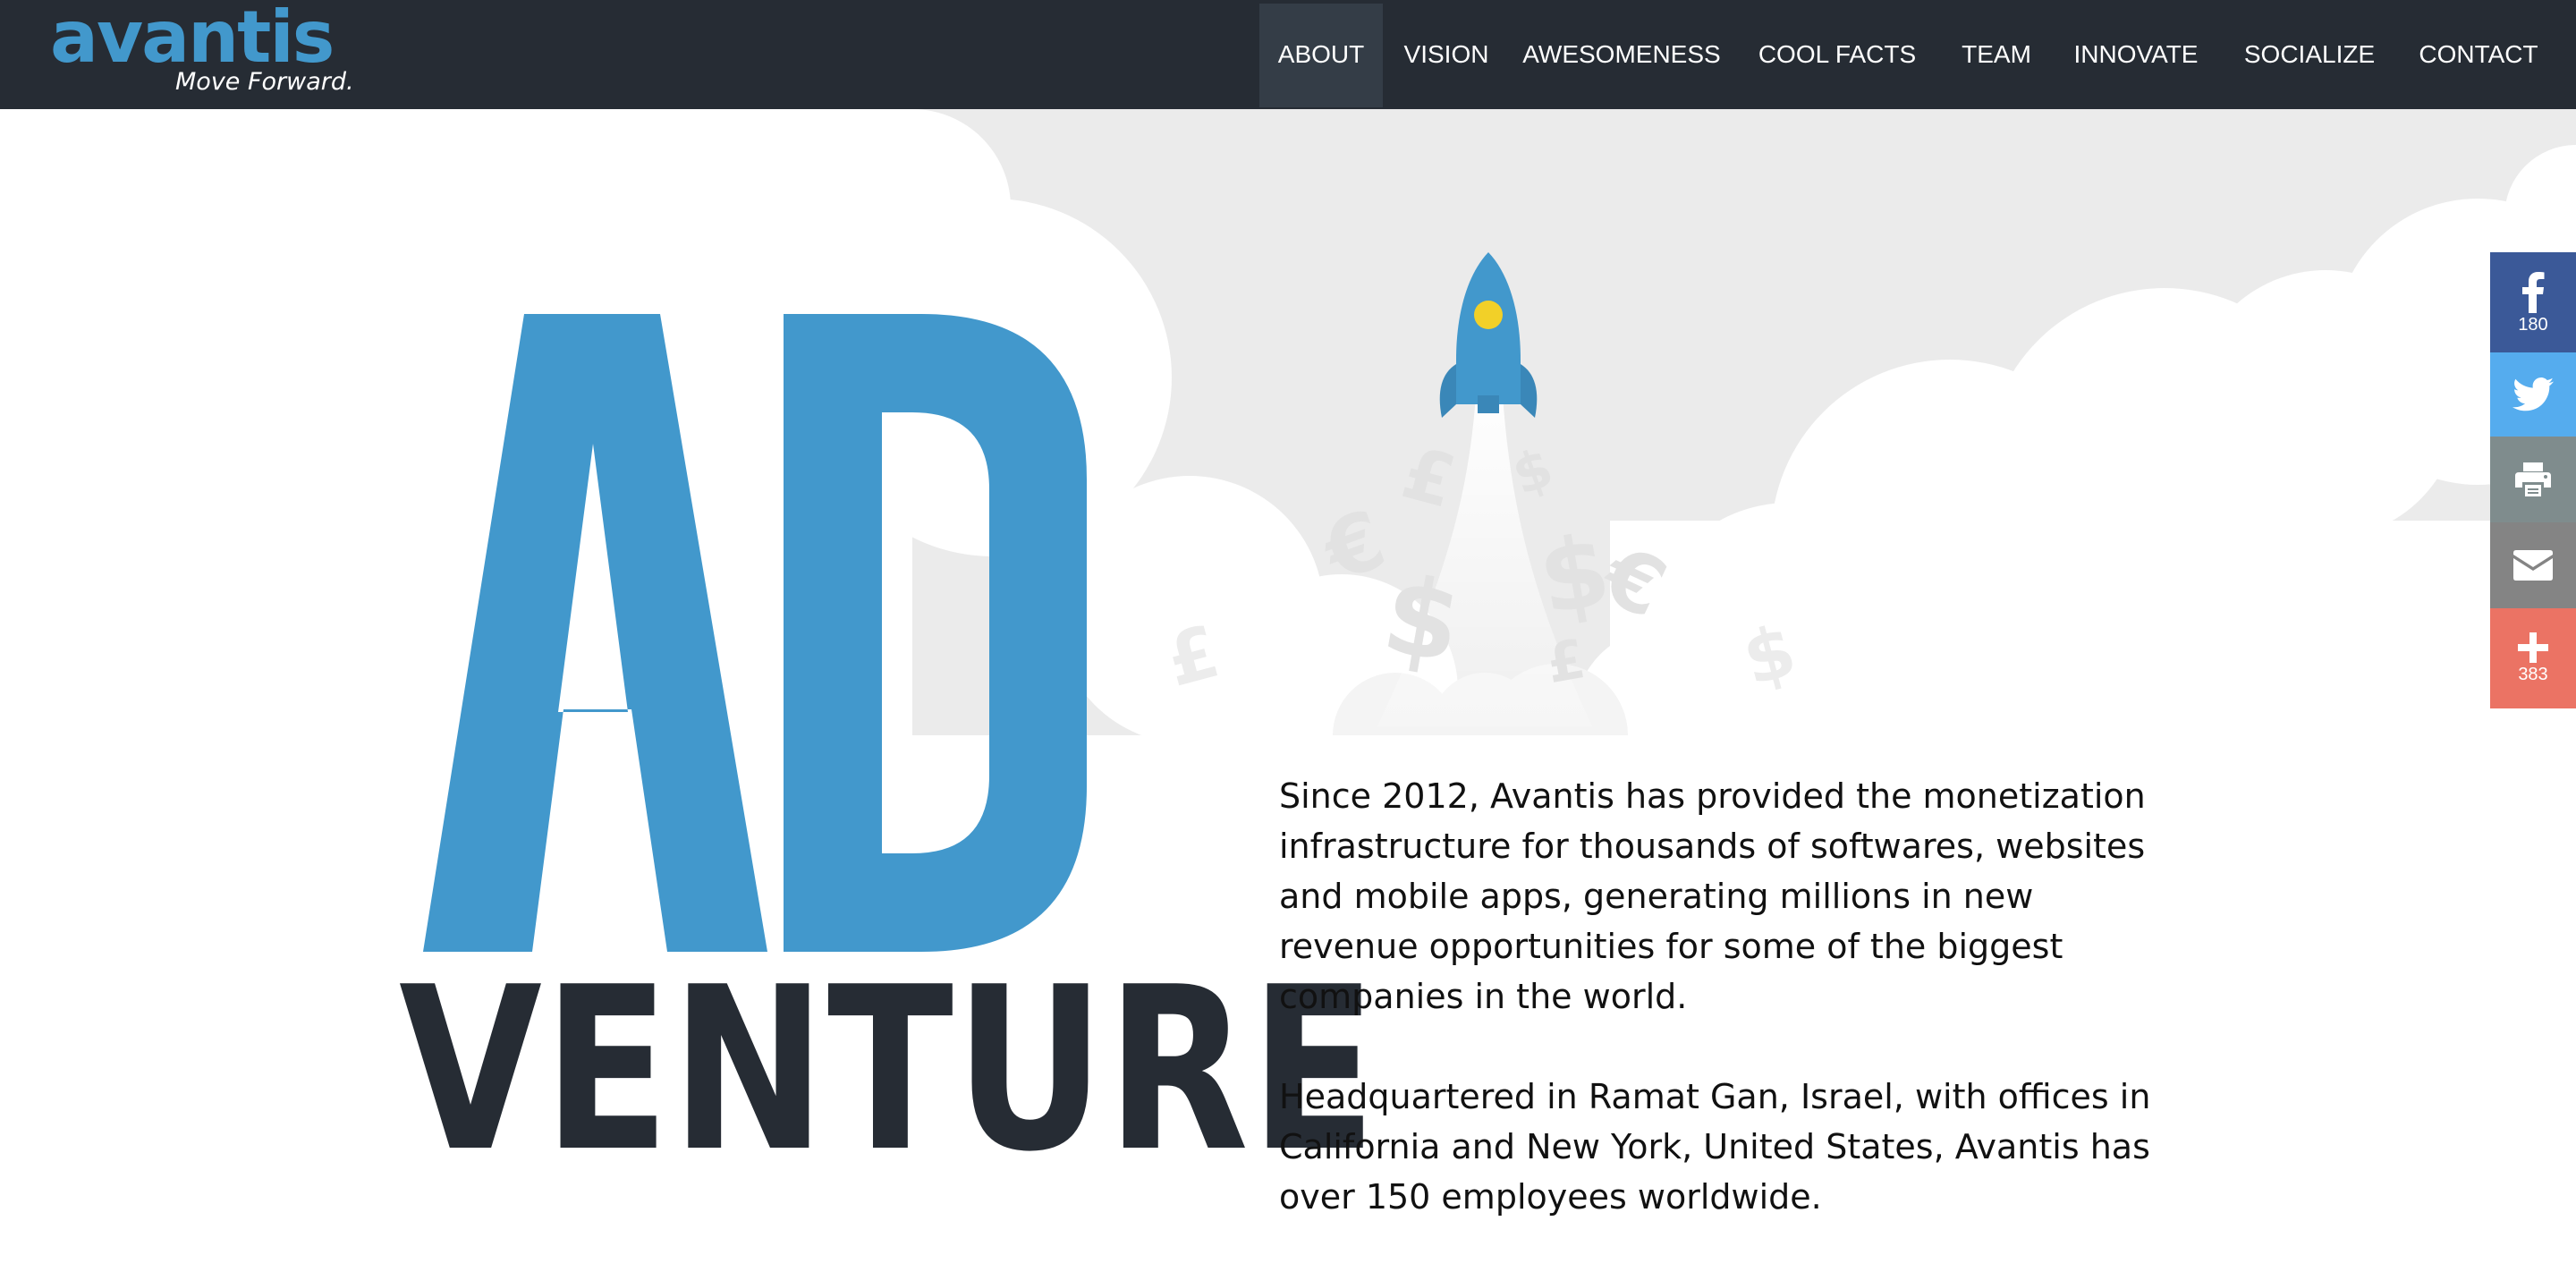  What do you see at coordinates (595, 633) in the screenshot?
I see `headline-letter-a` at bounding box center [595, 633].